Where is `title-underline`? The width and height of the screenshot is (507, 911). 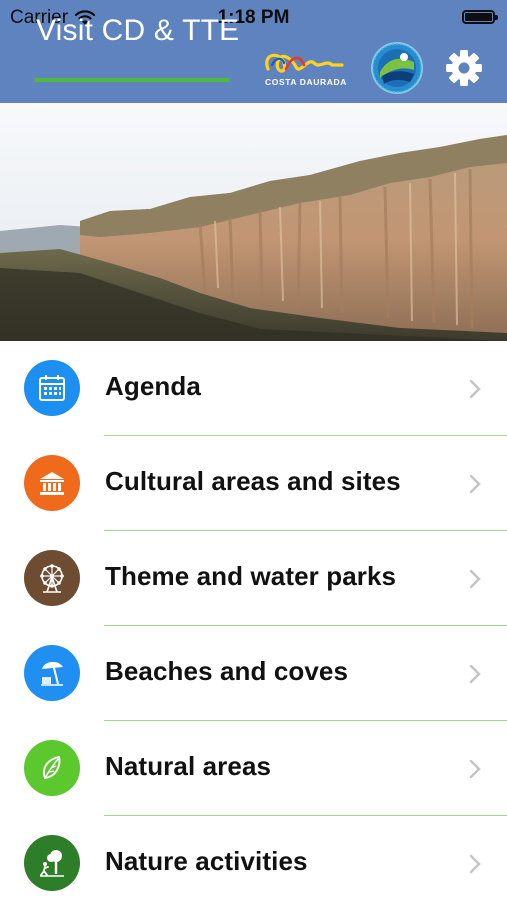
title-underline is located at coordinates (132, 80).